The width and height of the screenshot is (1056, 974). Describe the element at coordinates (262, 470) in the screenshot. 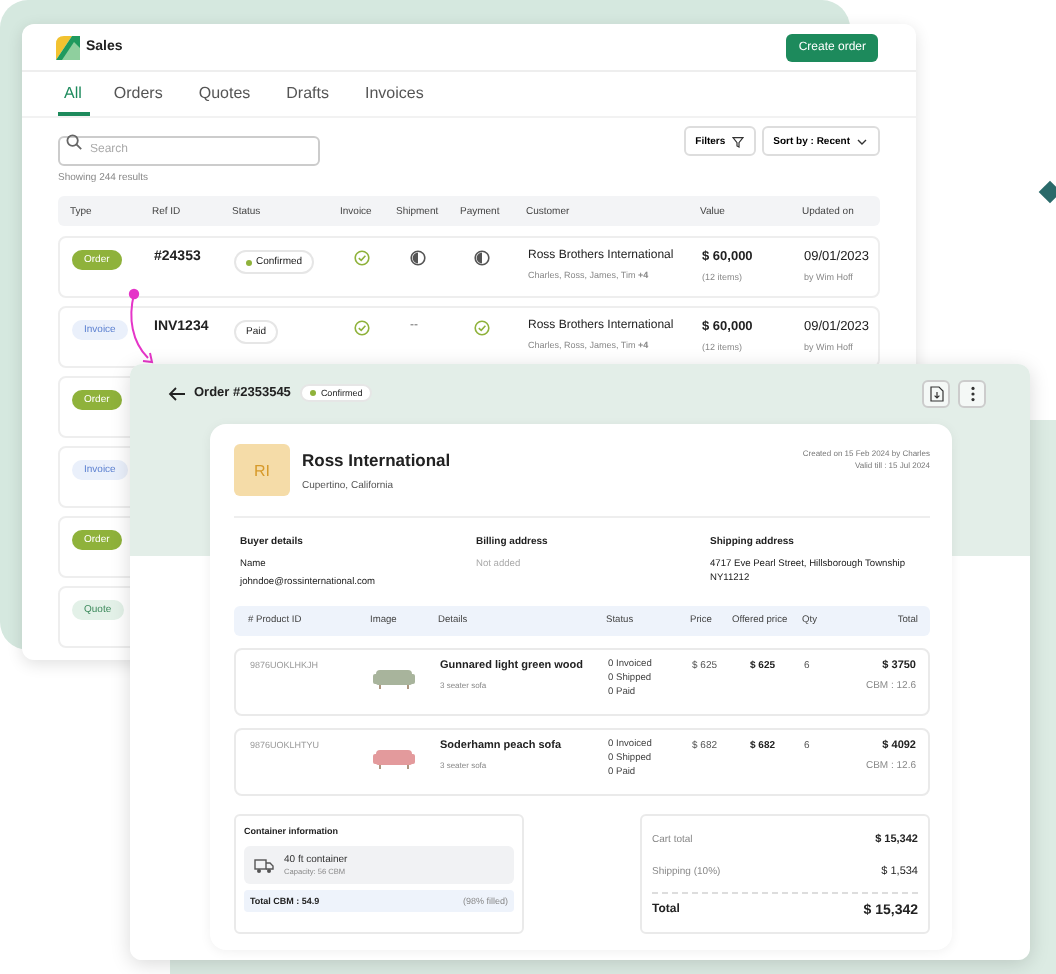

I see `initials-avatar: RI` at that location.